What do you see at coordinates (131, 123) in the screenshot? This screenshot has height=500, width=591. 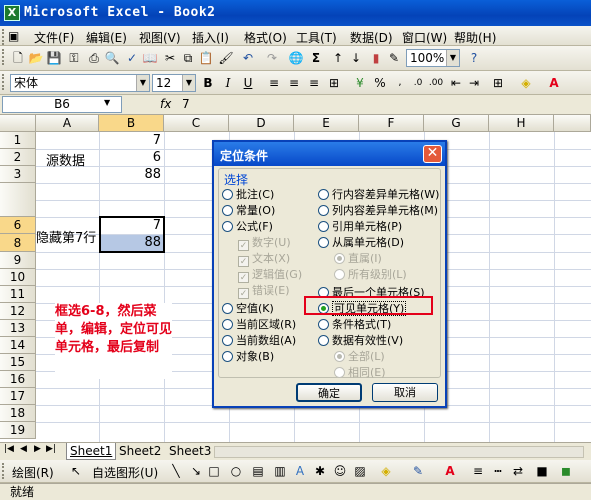 I see `column-header-b: B` at bounding box center [131, 123].